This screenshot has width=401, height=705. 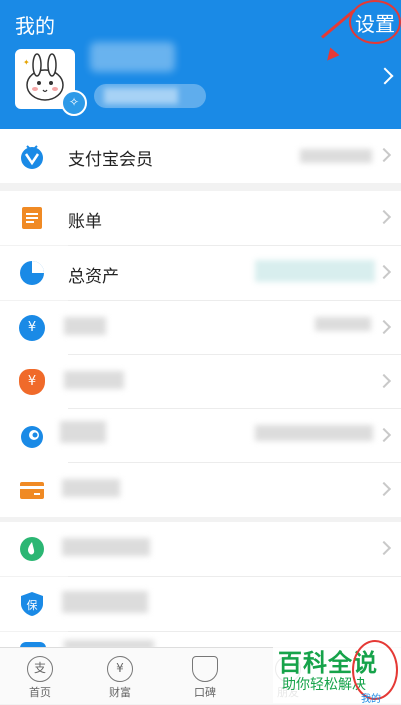 I want to click on wealth-yen-icon: ¥, so click(x=120, y=669).